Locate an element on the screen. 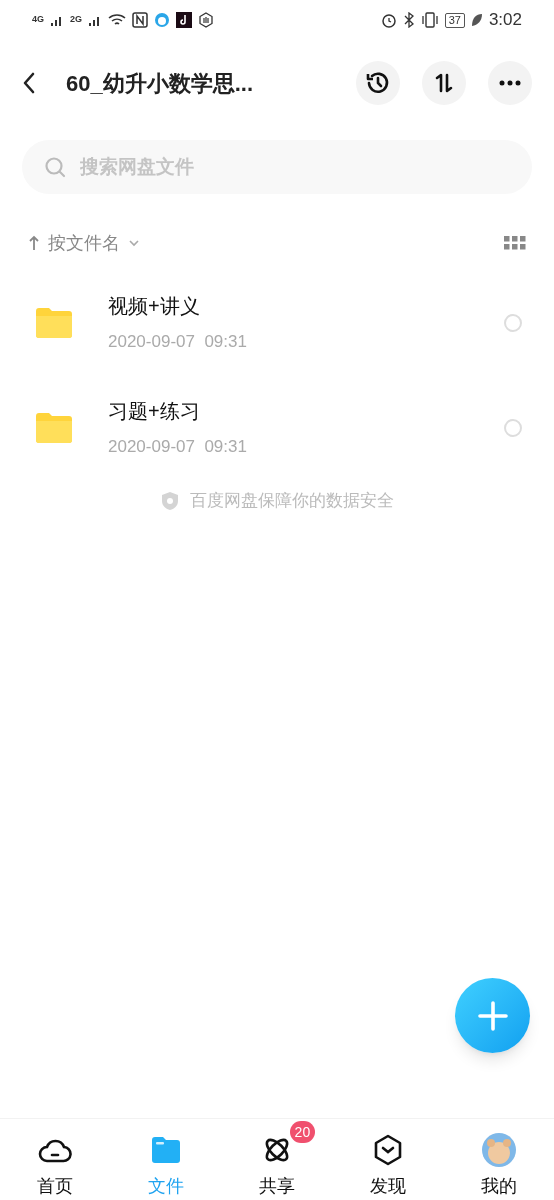 Image resolution: width=554 pixels, height=1200 pixels. bluetooth-icon is located at coordinates (408, 20).